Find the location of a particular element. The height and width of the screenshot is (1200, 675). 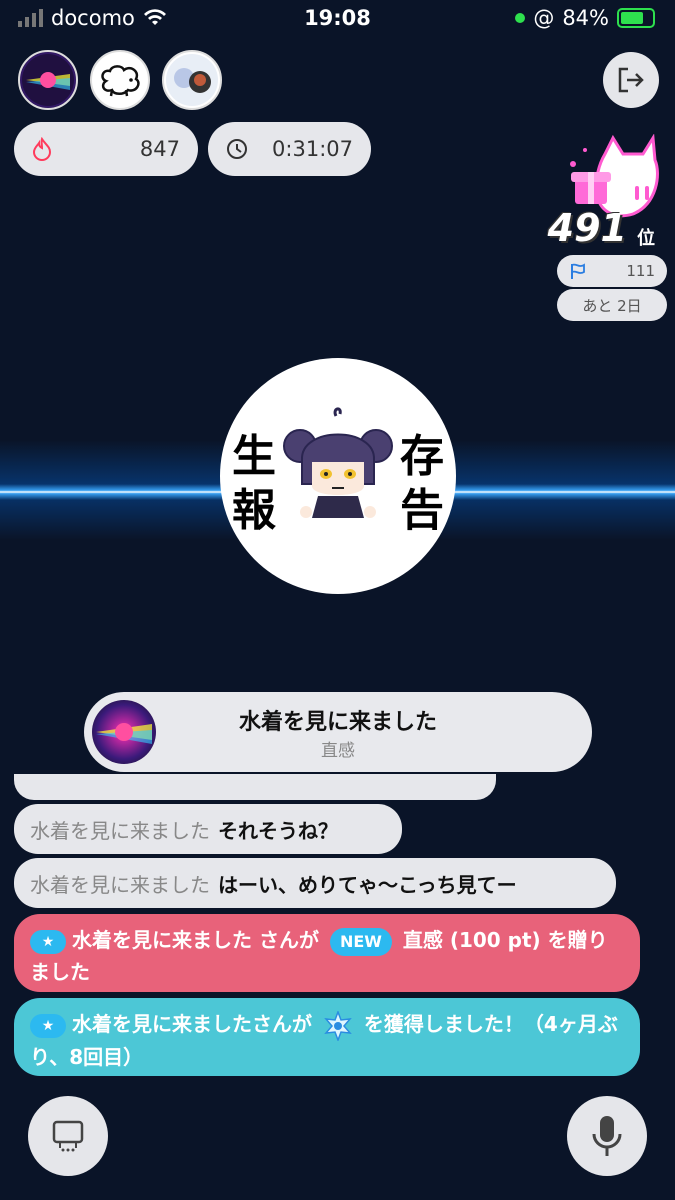

timer-value: 0:31:07 is located at coordinates (312, 149).